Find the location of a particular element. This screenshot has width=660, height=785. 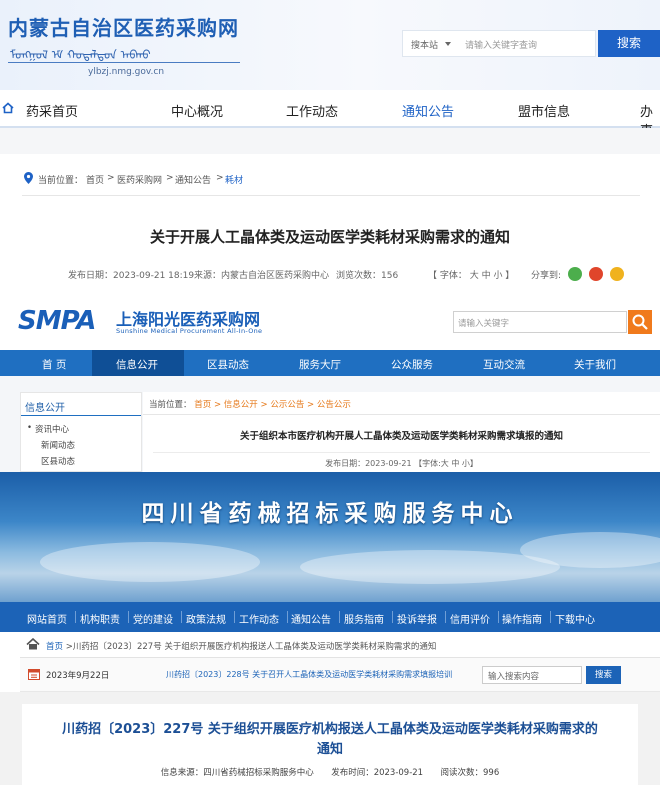

logo-divider is located at coordinates (124, 62).